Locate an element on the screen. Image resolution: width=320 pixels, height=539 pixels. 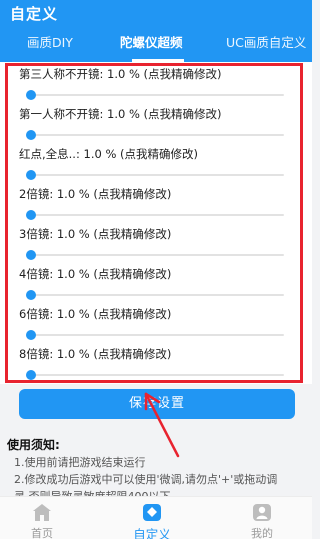
app-bar: 自定义 画质DIY 陀螺仪超频 UC画质自定义 is located at coordinates (156, 31).